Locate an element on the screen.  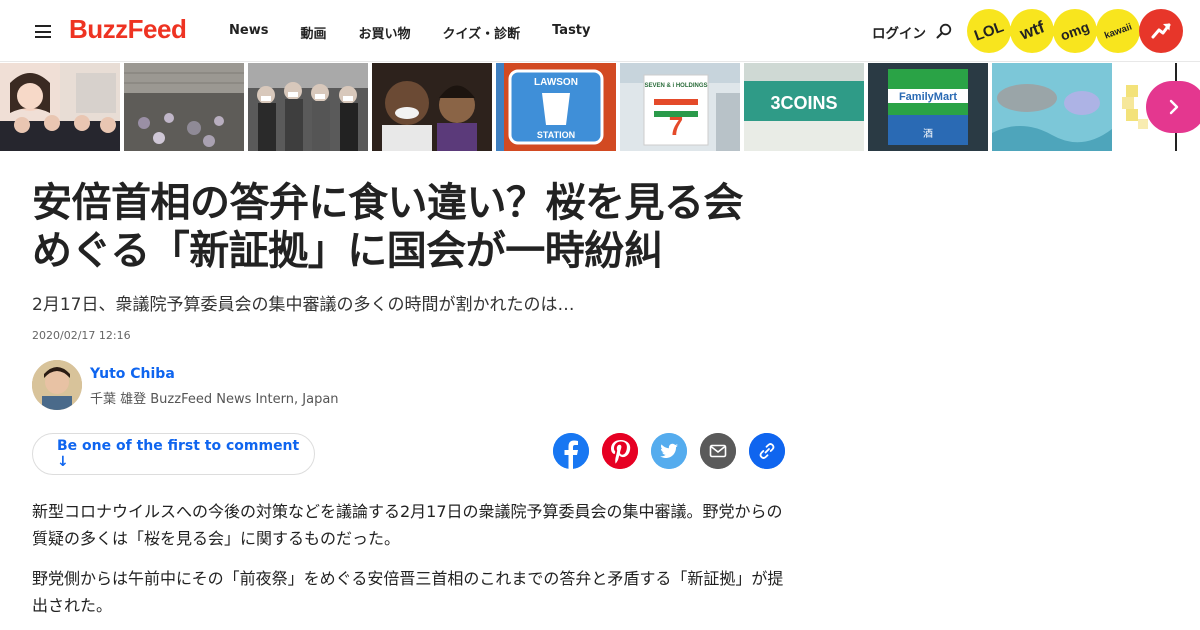
trending-button is located at coordinates (1161, 31).